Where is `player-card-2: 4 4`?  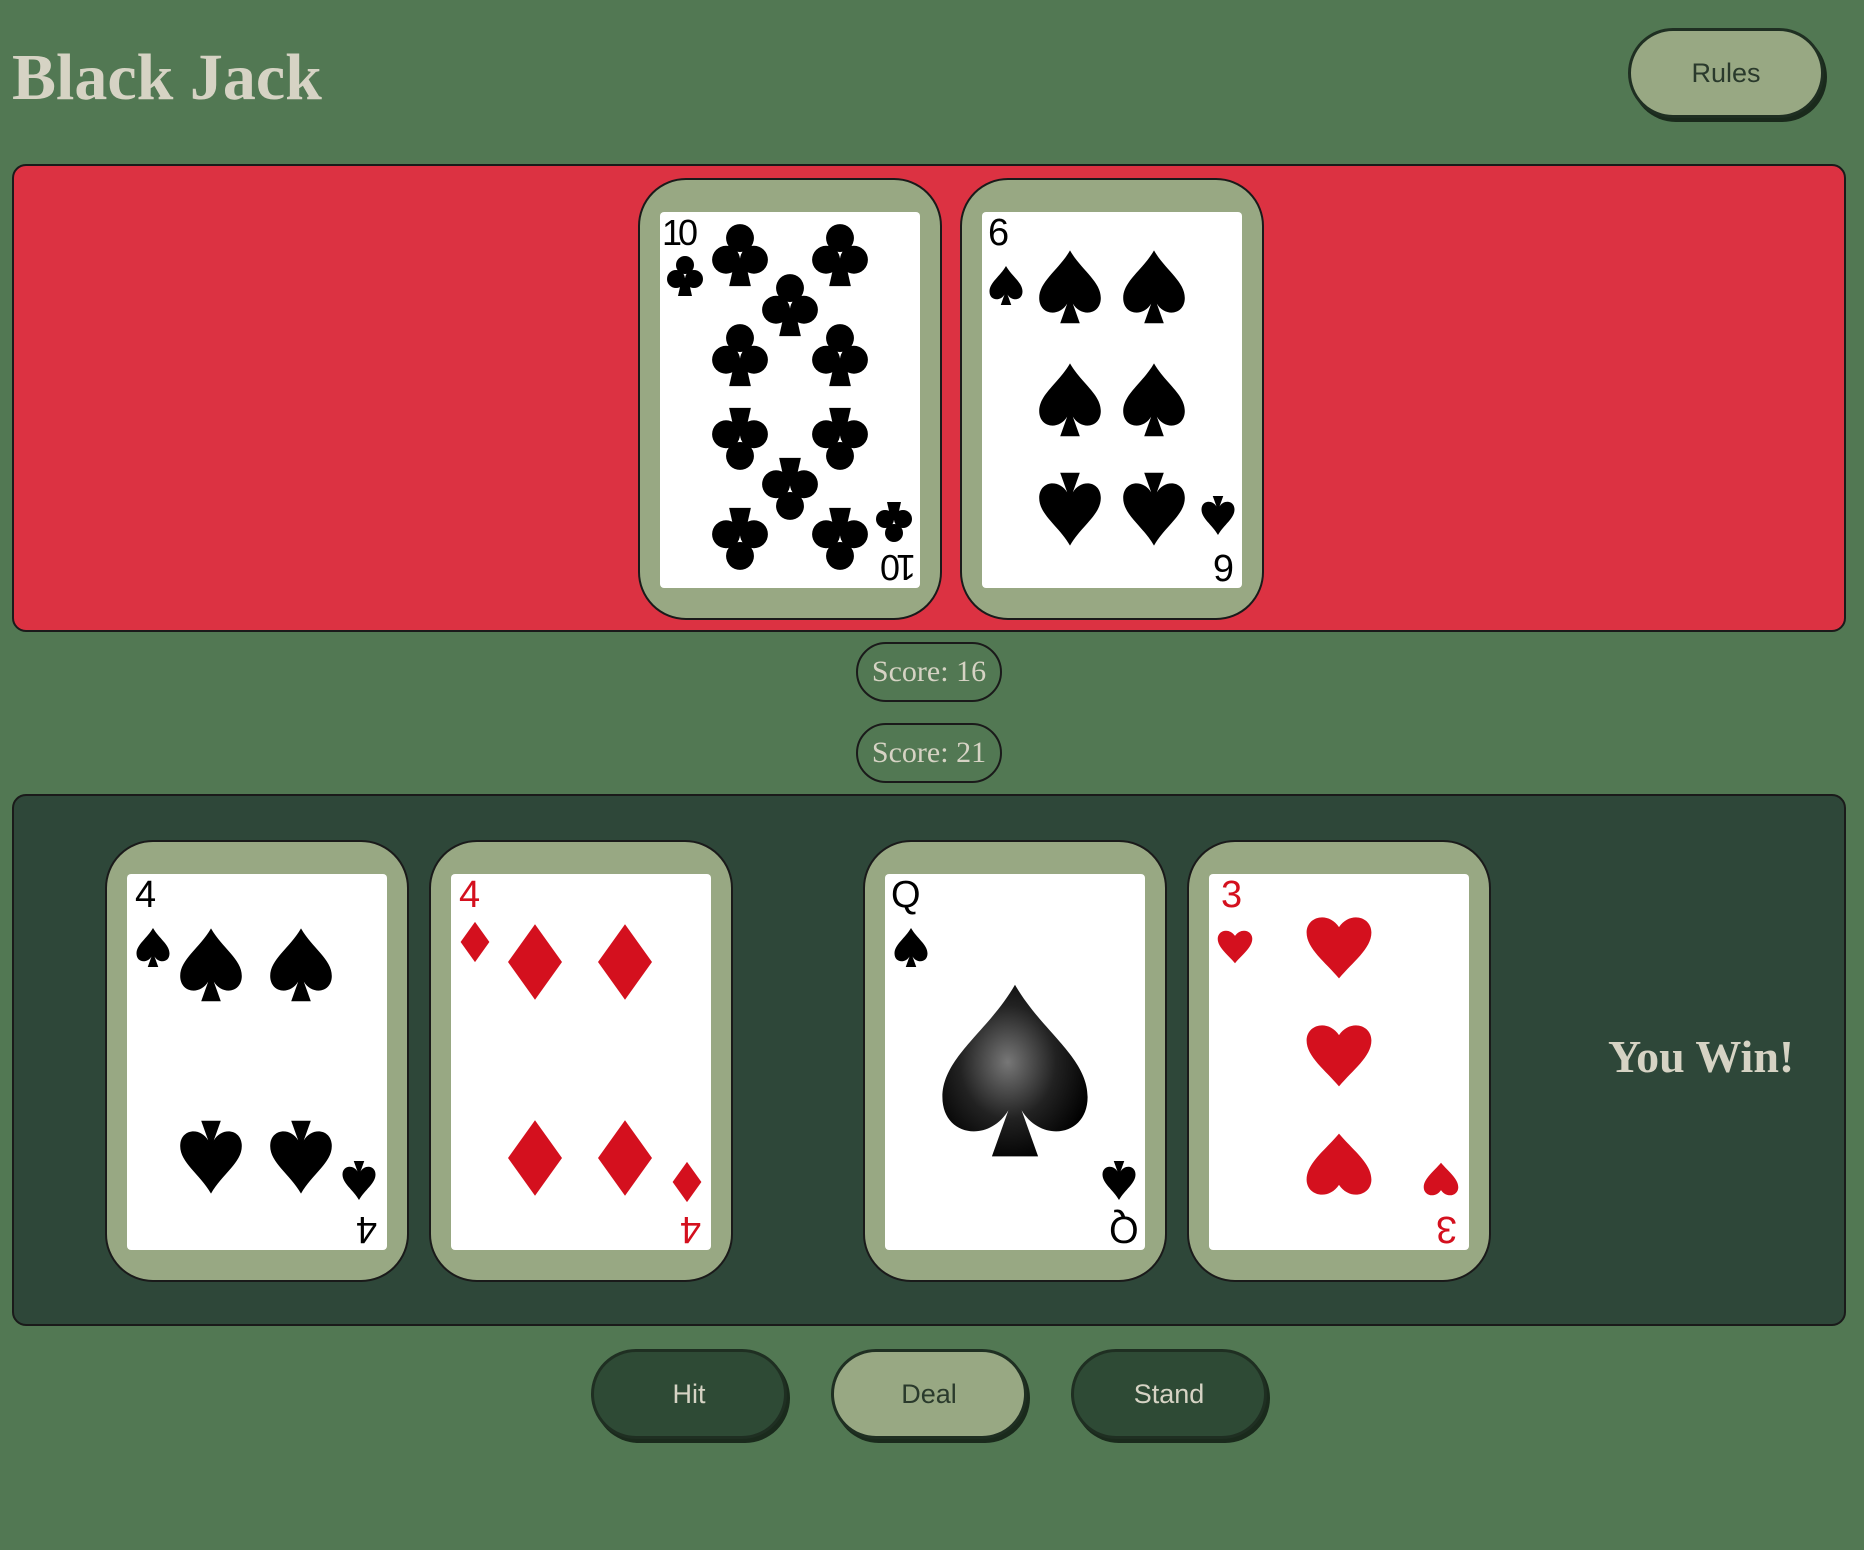
player-card-2: 4 4 is located at coordinates (581, 1061).